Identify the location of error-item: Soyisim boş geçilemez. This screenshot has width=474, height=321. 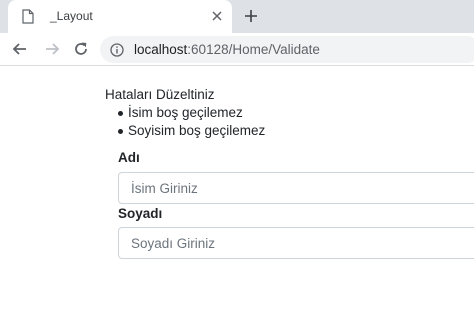
(289, 131).